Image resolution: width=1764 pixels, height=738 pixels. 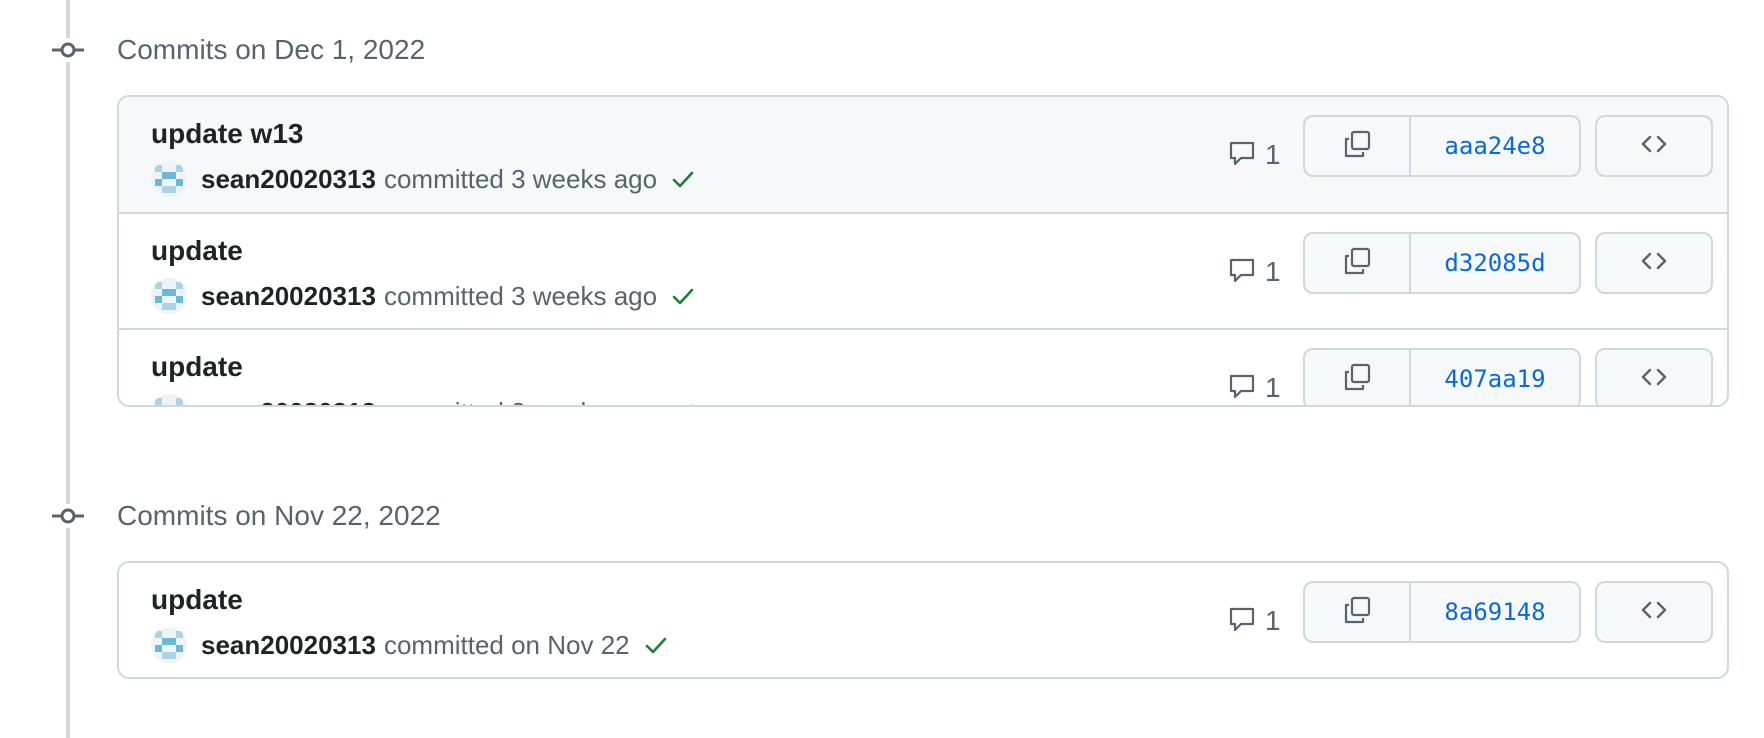 What do you see at coordinates (506, 644) in the screenshot?
I see `commit-time: committed on Nov 22` at bounding box center [506, 644].